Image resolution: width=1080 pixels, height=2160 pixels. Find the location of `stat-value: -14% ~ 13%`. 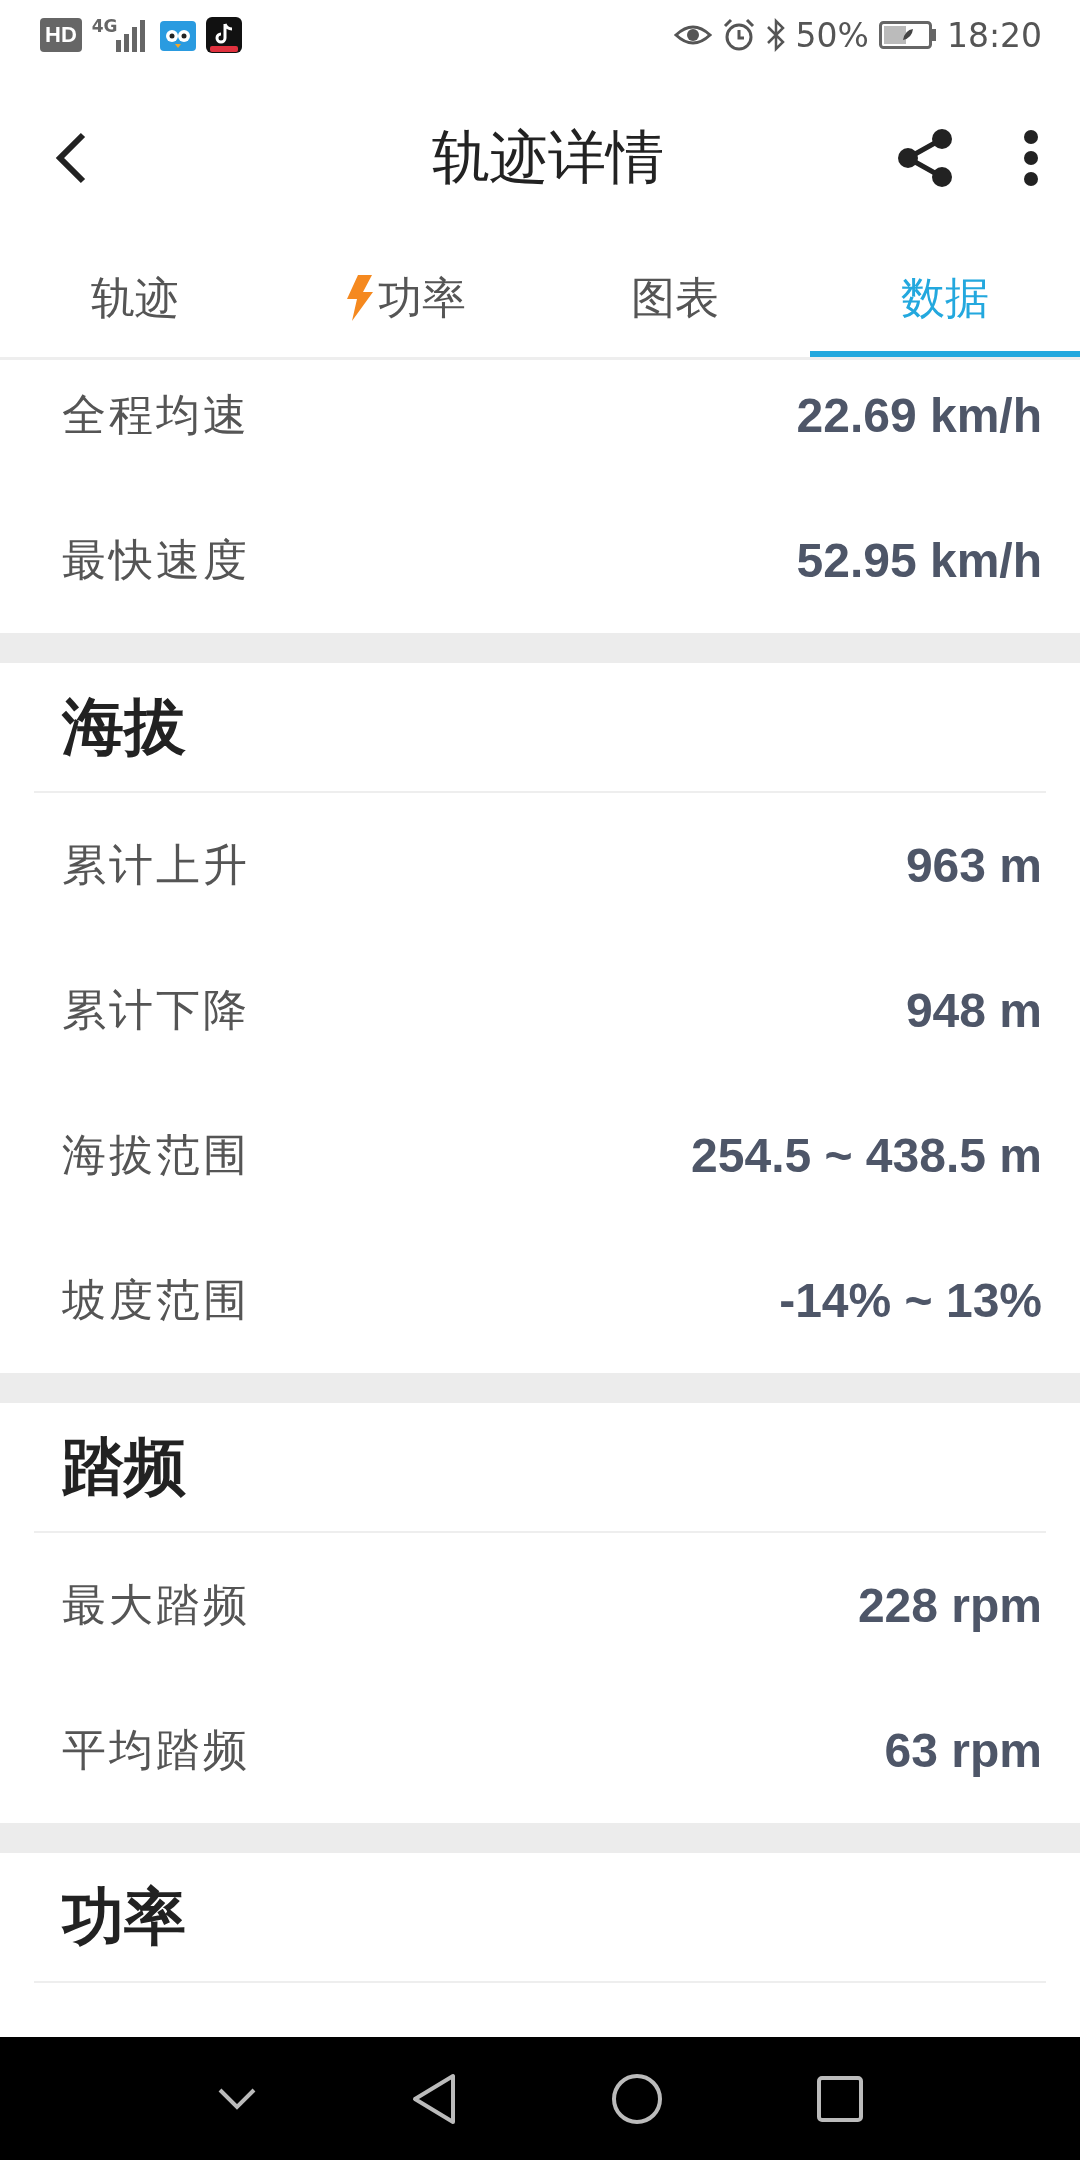

stat-value: -14% ~ 13% is located at coordinates (910, 1300).